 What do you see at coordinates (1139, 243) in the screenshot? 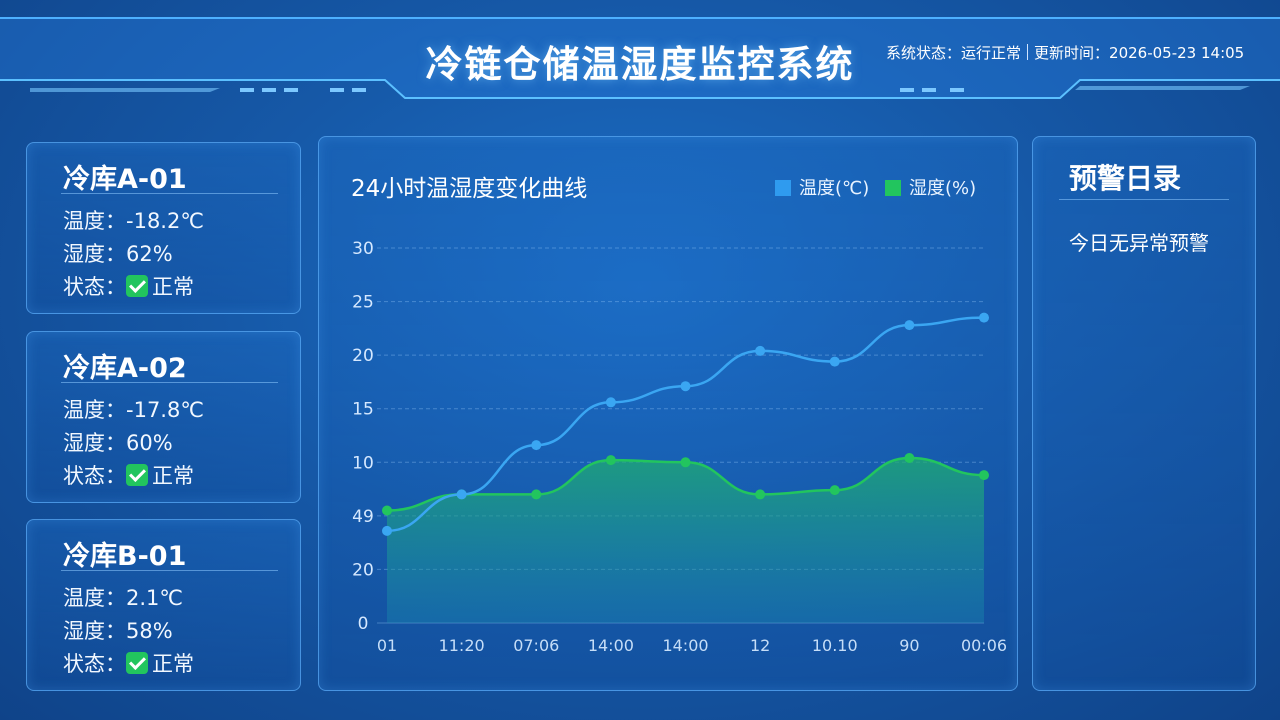
I see `alert-message: 今日无异常预警` at bounding box center [1139, 243].